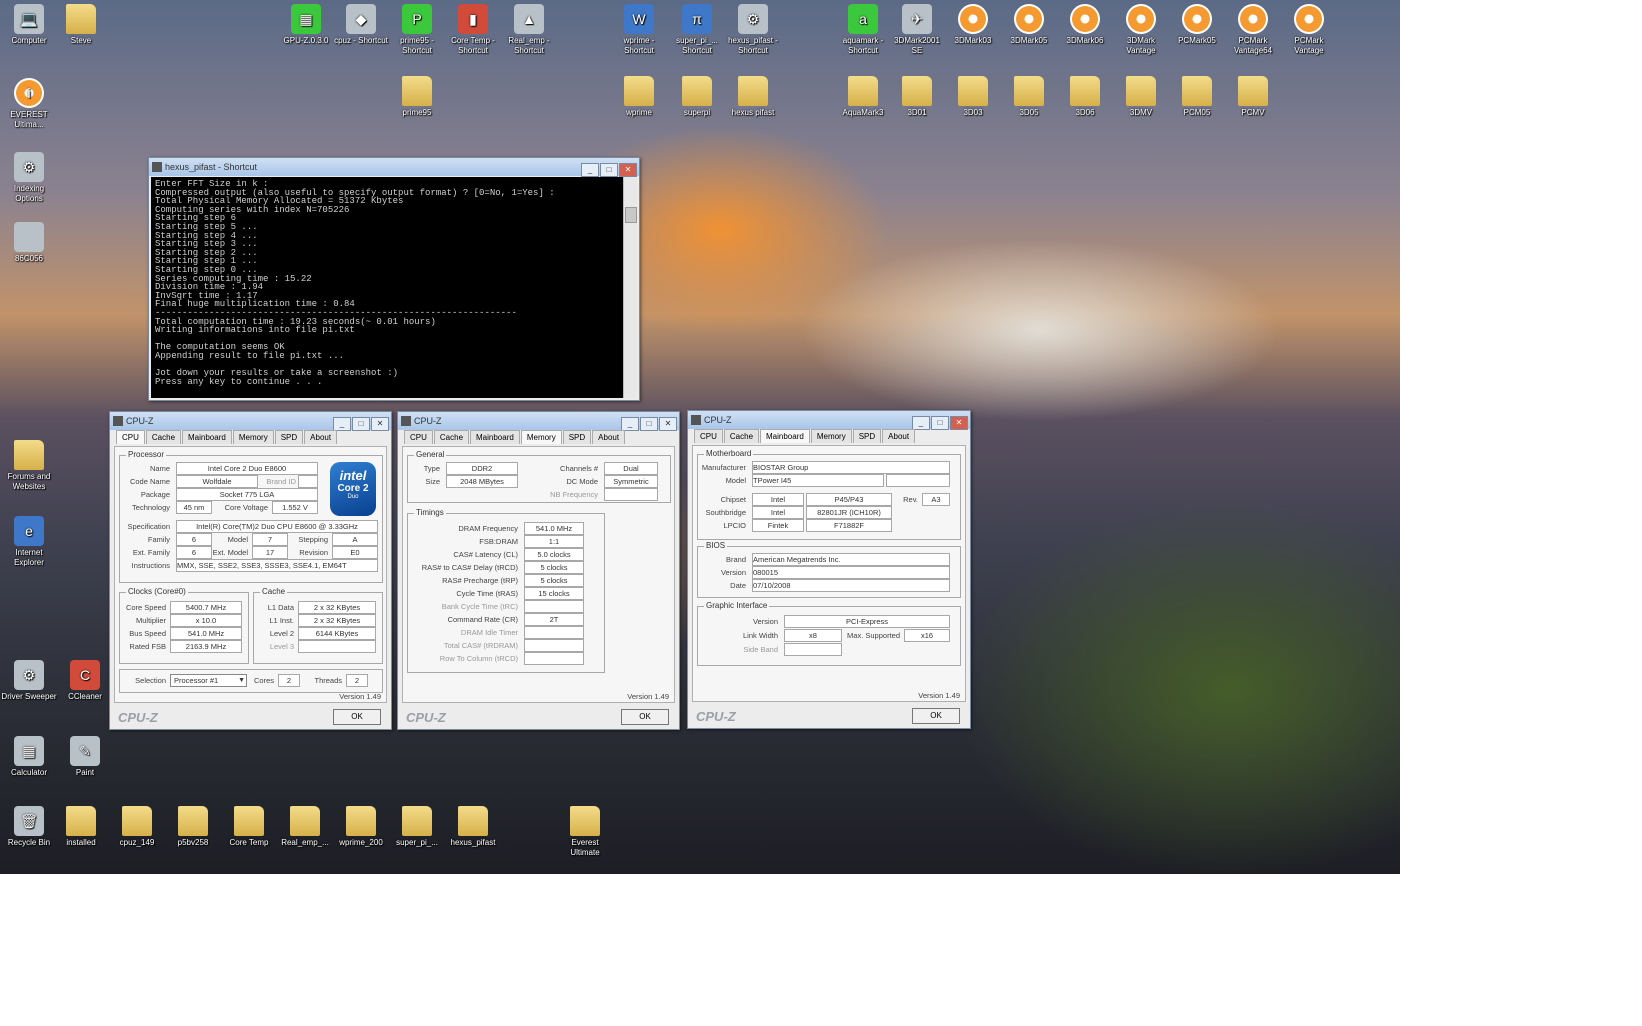 The image size is (1642, 1026). Describe the element at coordinates (574, 494) in the screenshot. I see `nbfreq-label: NB Frequency` at that location.